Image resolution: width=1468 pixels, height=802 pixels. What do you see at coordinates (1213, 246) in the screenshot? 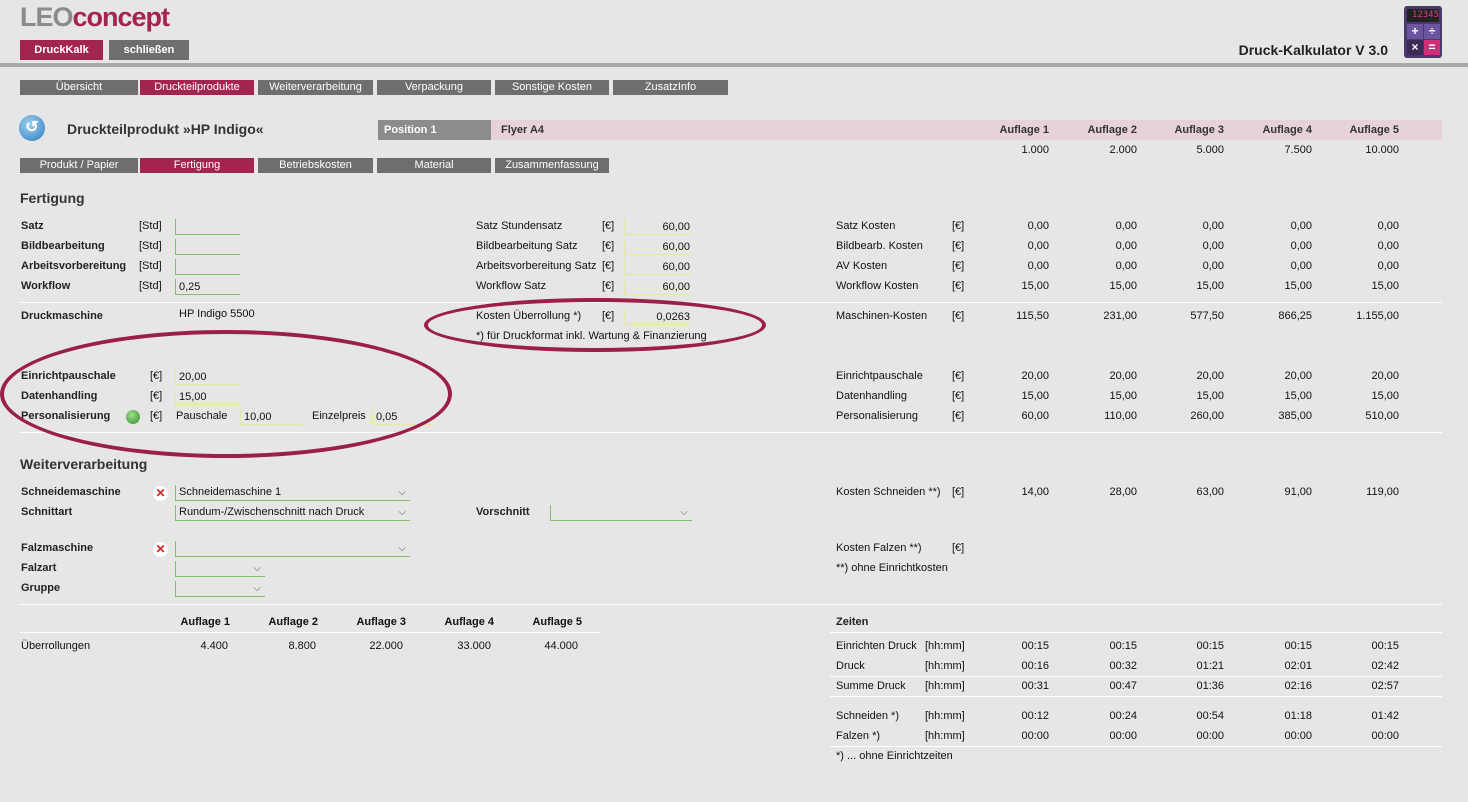
I see `bildbearb-kosten-3: 0,00` at bounding box center [1213, 246].